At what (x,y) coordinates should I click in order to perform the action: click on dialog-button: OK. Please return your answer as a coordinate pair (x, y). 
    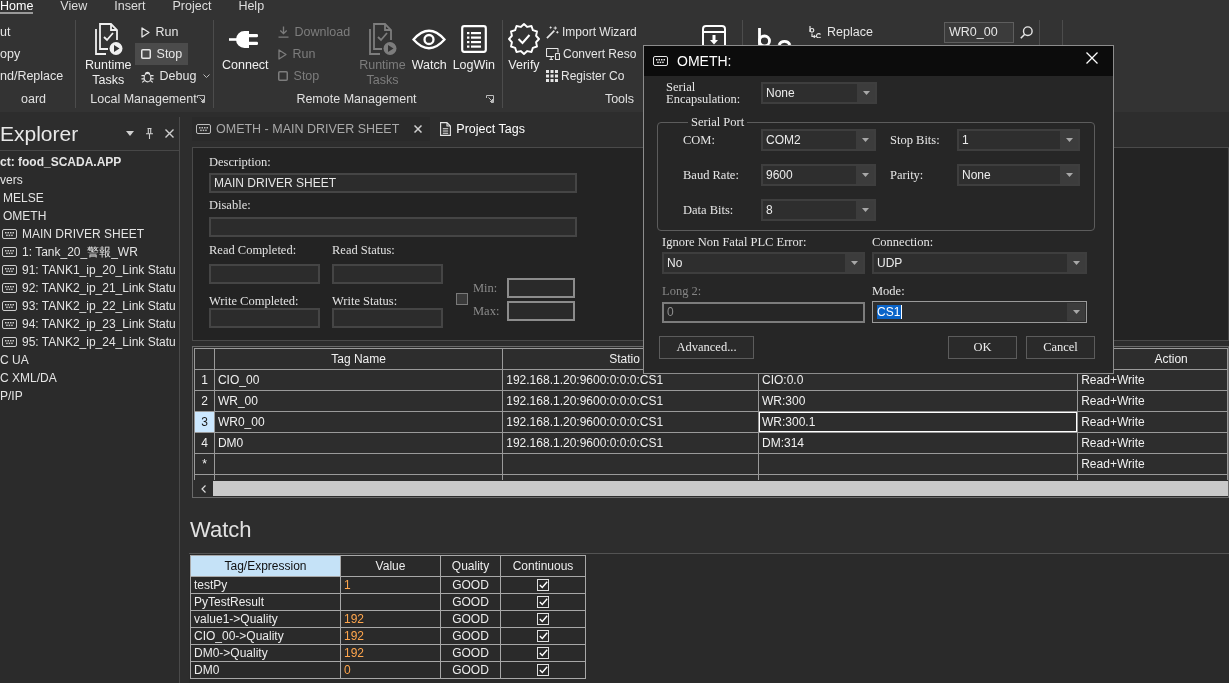
    Looking at the image, I should click on (982, 347).